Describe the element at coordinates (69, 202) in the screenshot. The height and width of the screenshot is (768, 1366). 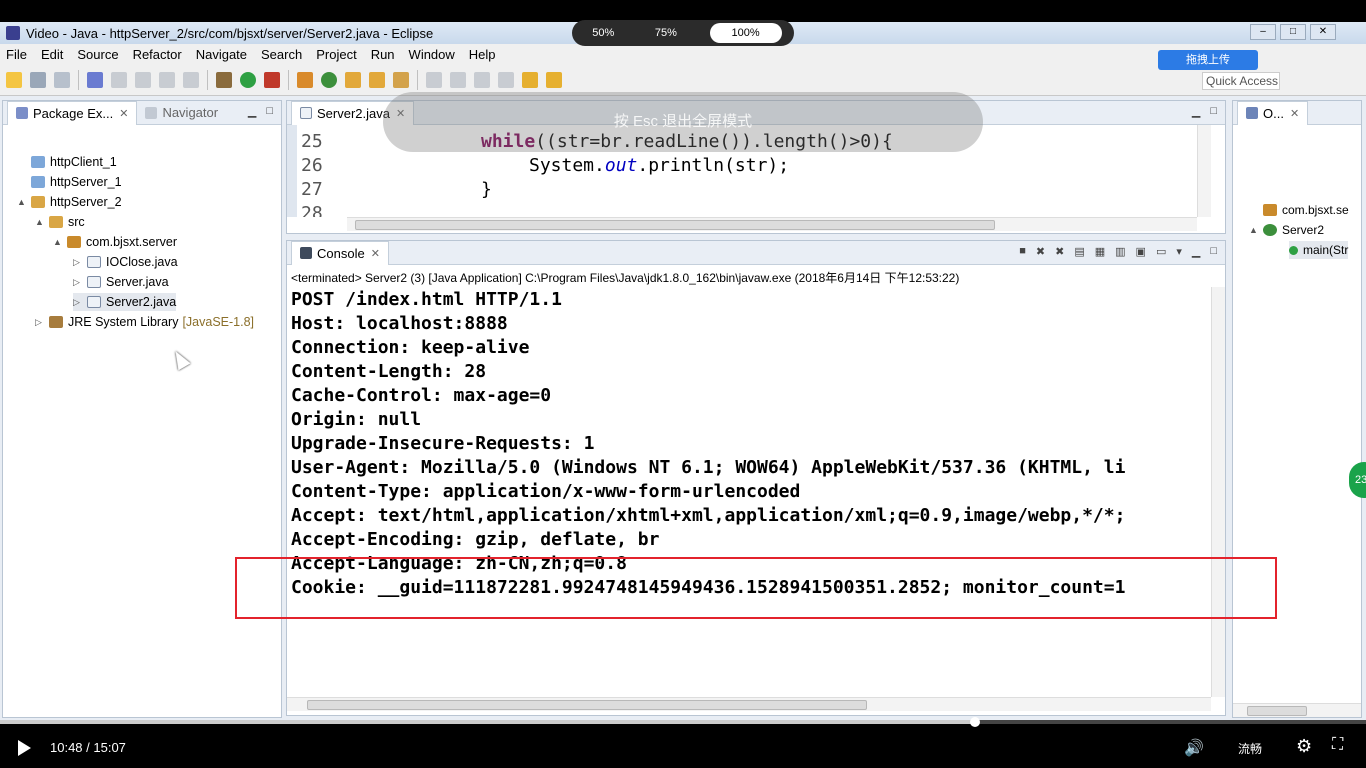
I see `tree-item: ▲ httpServer_2` at that location.